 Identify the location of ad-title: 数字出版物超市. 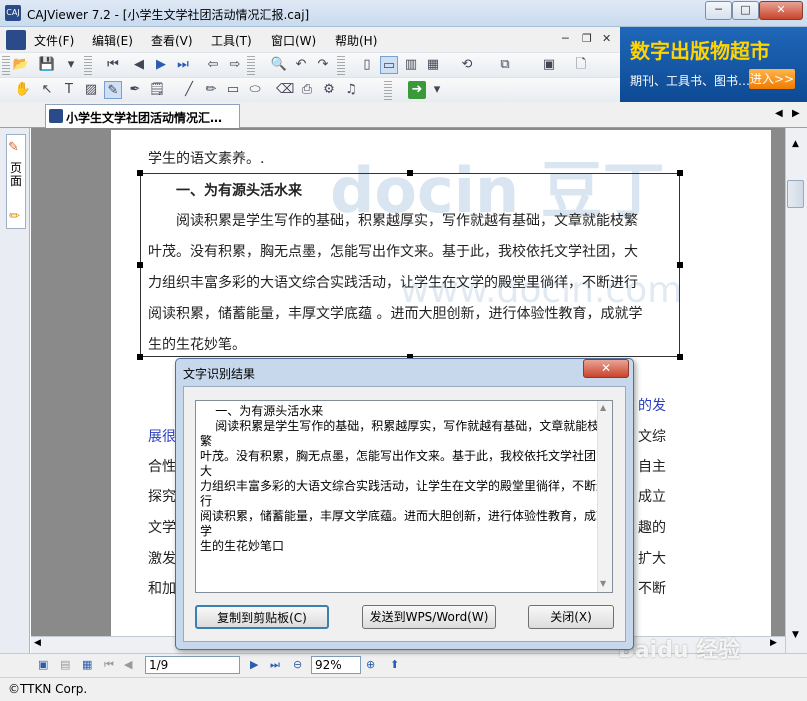
(700, 51).